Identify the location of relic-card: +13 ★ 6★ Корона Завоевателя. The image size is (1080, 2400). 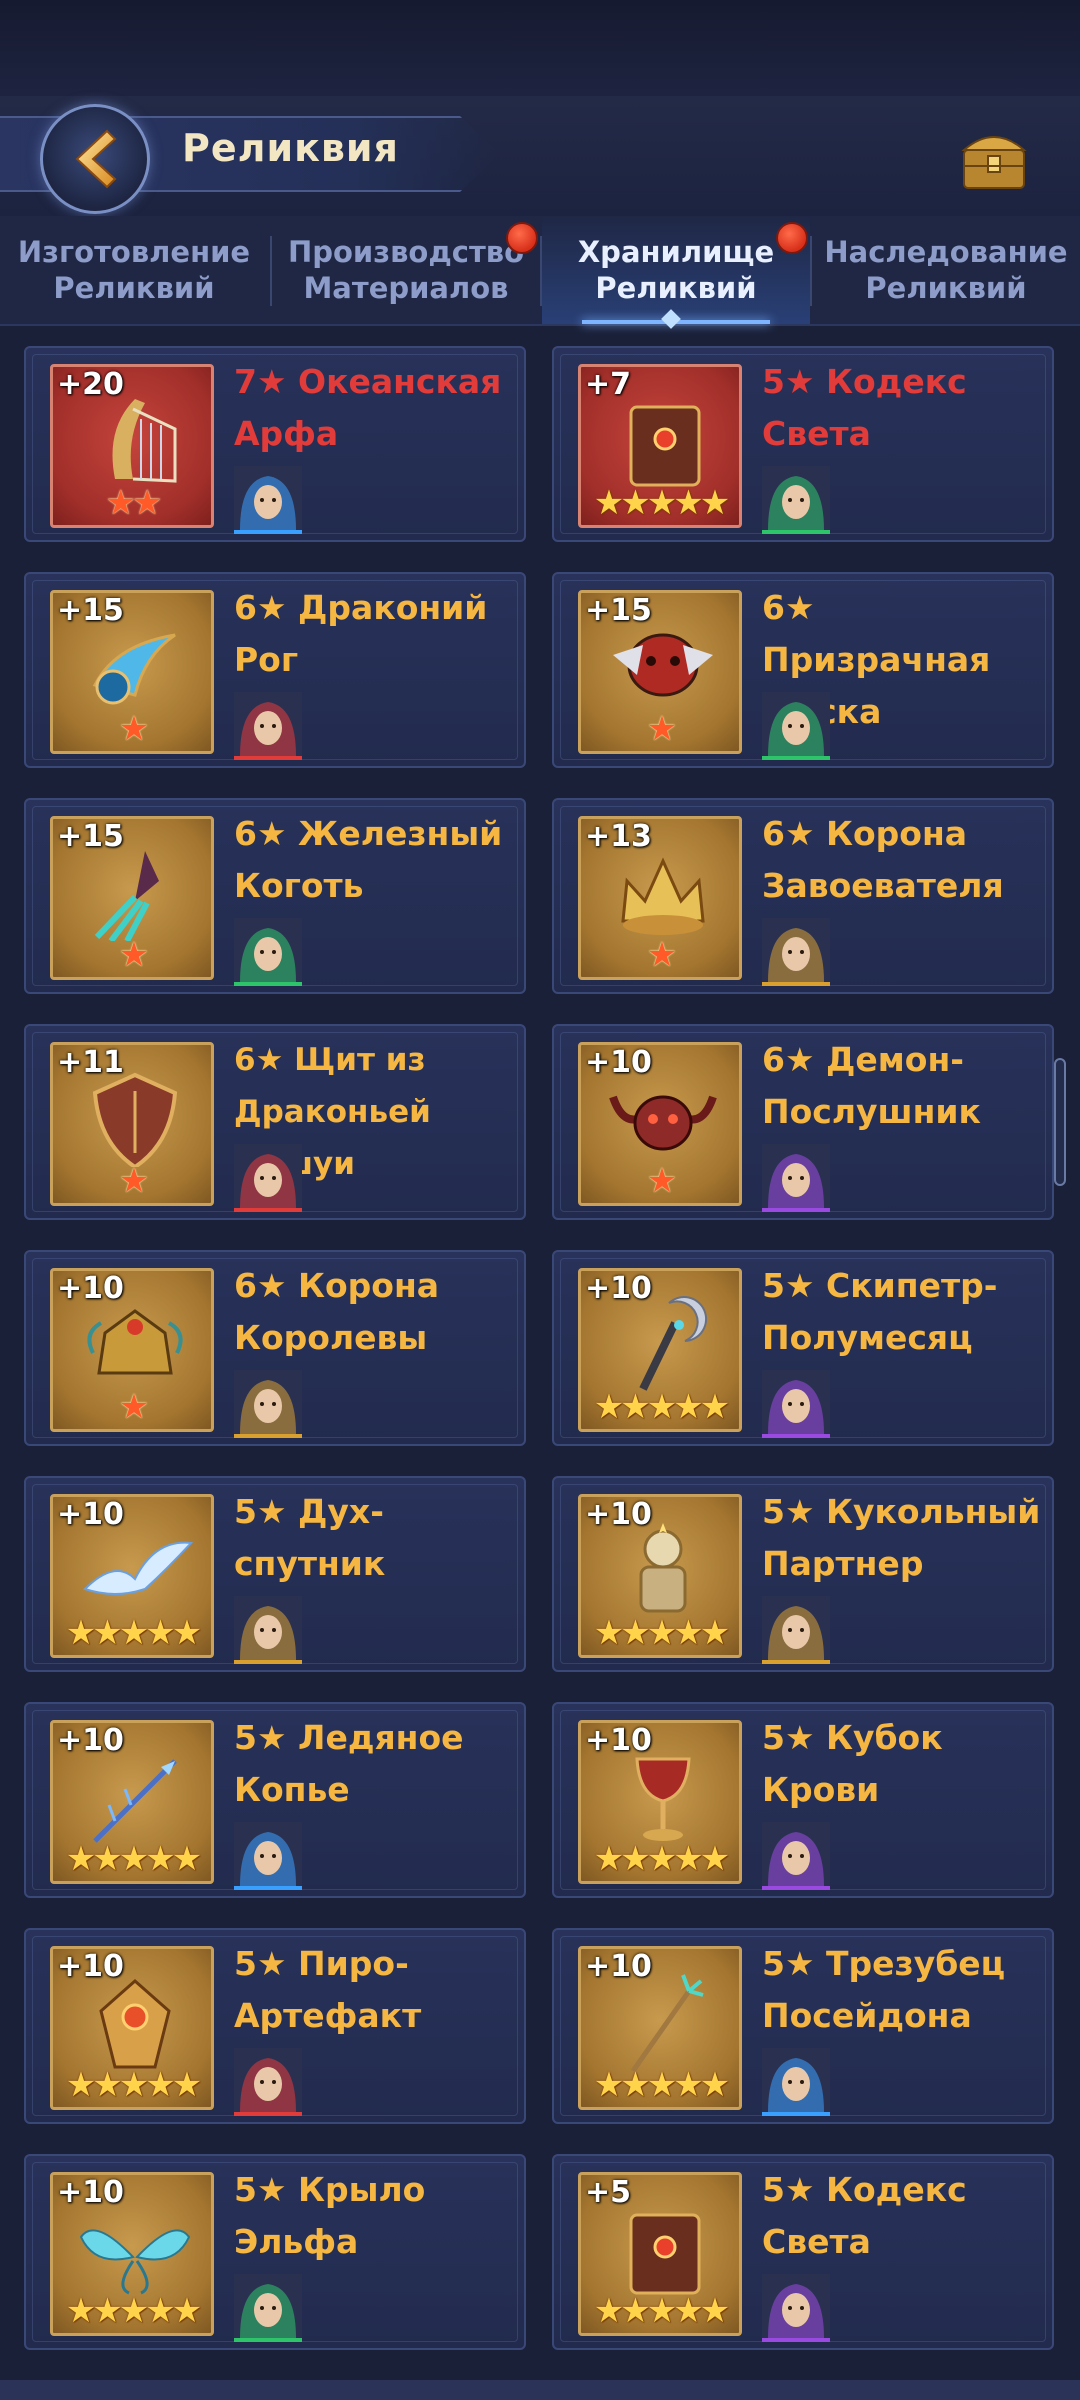
(803, 896).